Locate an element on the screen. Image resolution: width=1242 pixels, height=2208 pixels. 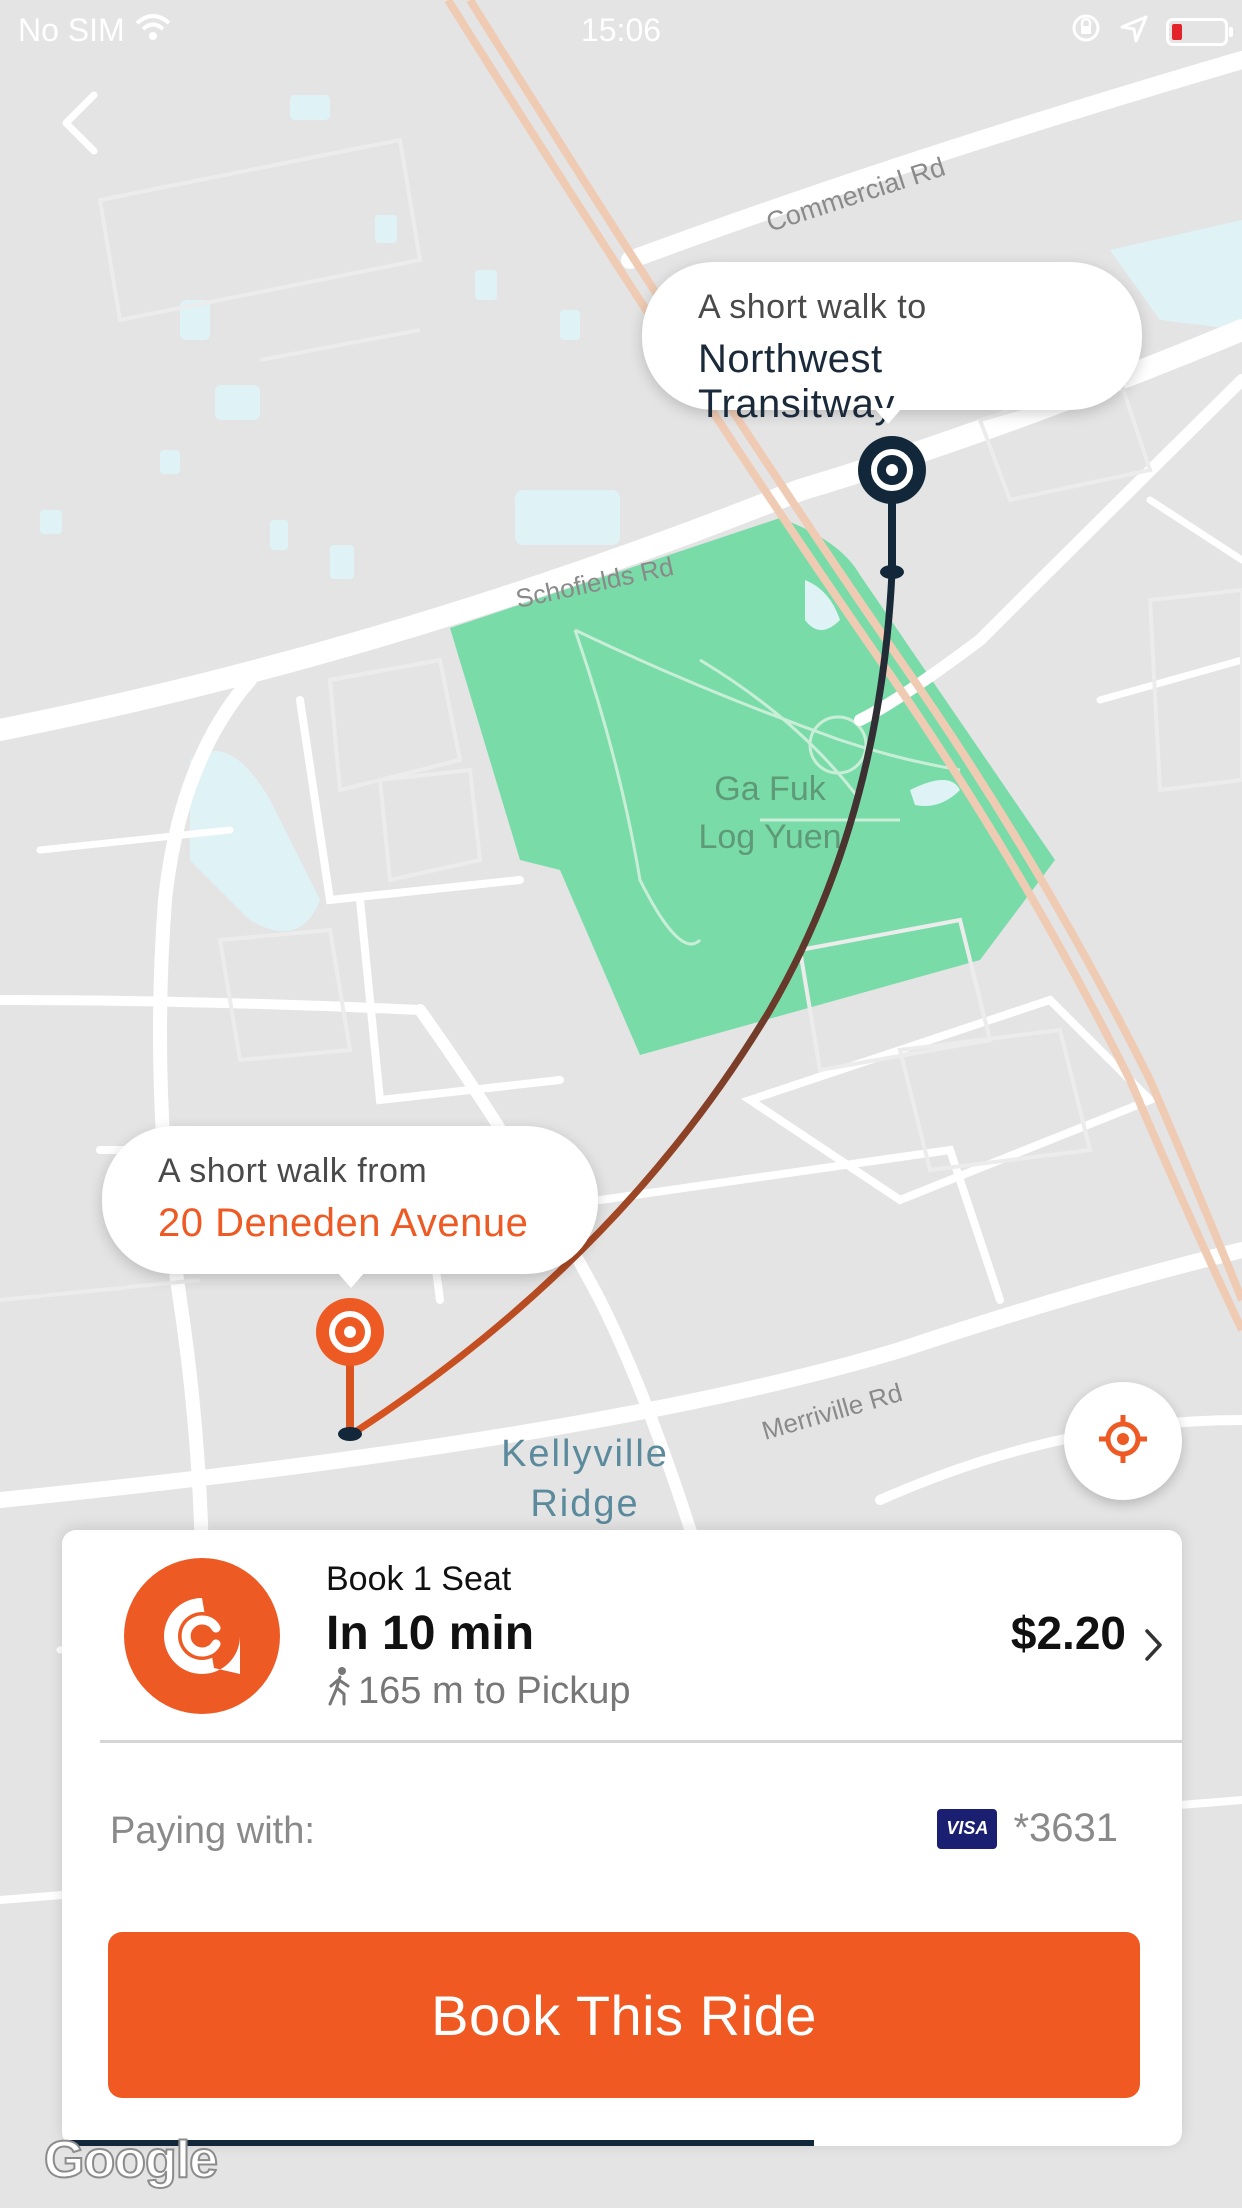
book-ride-button: Book This Ride is located at coordinates (624, 2015).